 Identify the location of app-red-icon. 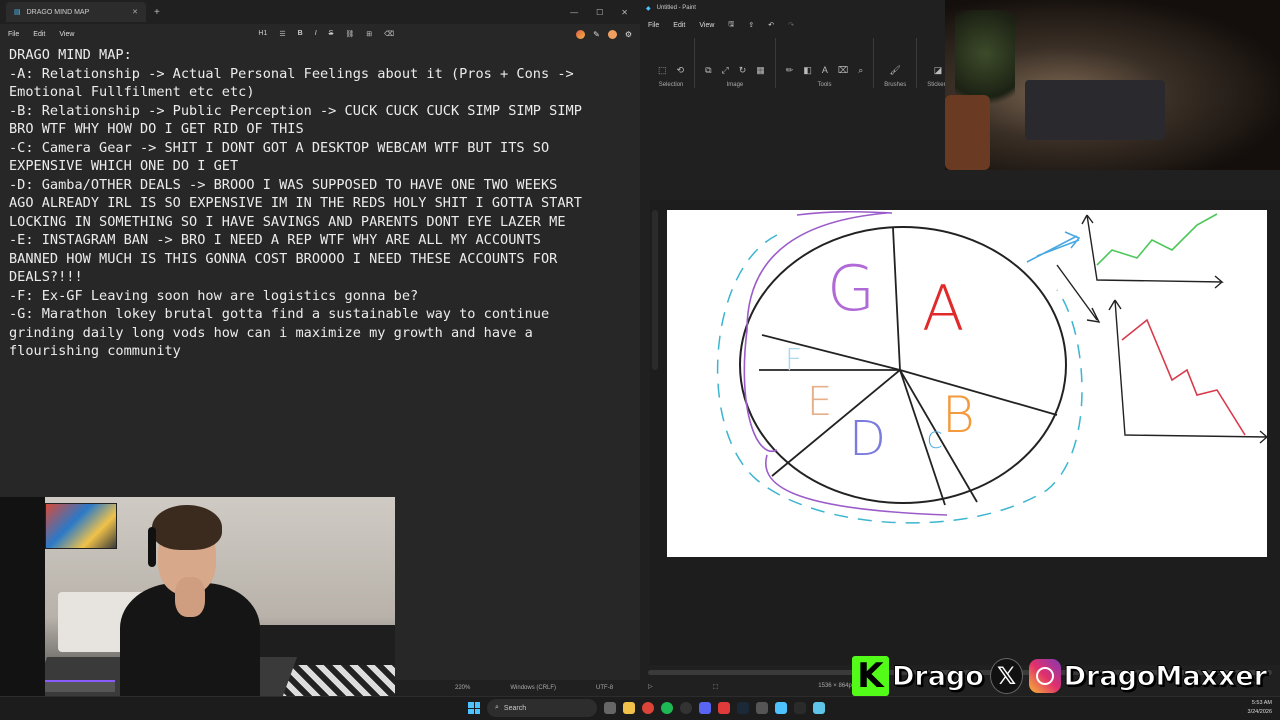
(724, 708).